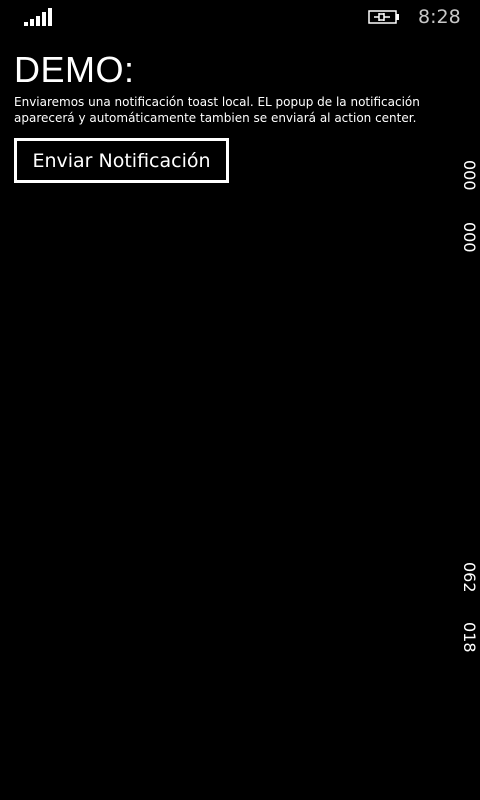  Describe the element at coordinates (39, 17) in the screenshot. I see `signal-strength-icon` at that location.